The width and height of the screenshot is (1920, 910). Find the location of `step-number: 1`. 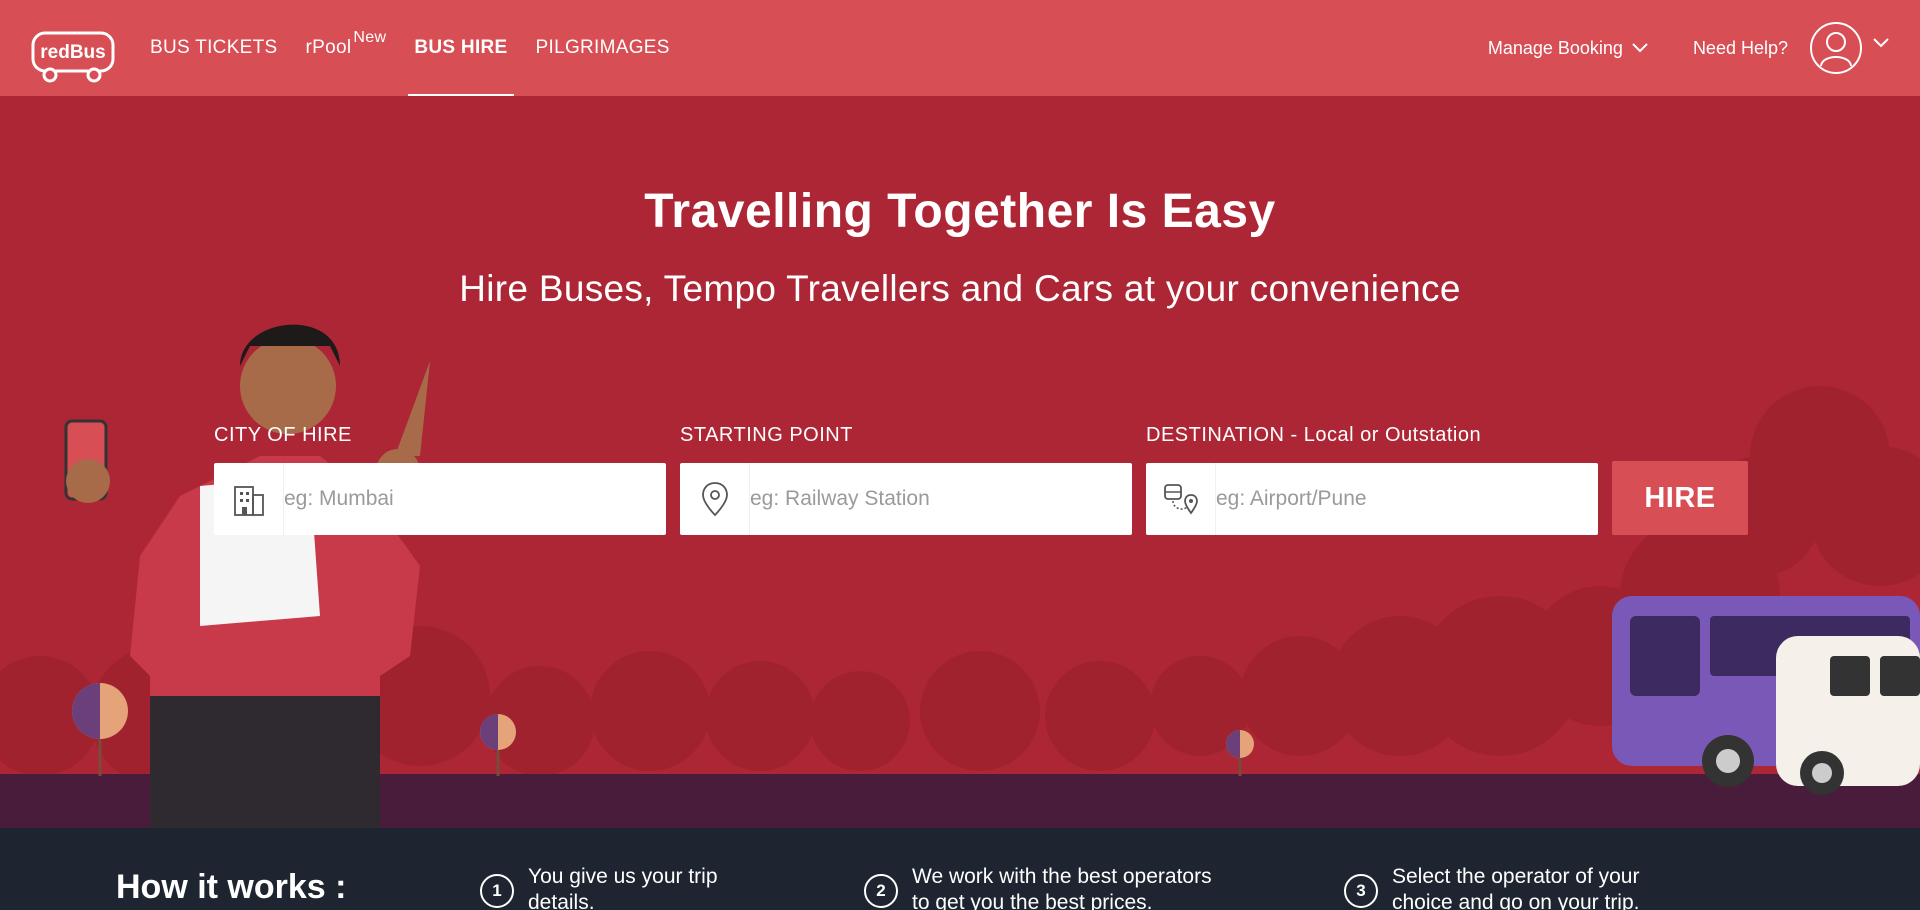

step-number: 1 is located at coordinates (497, 891).